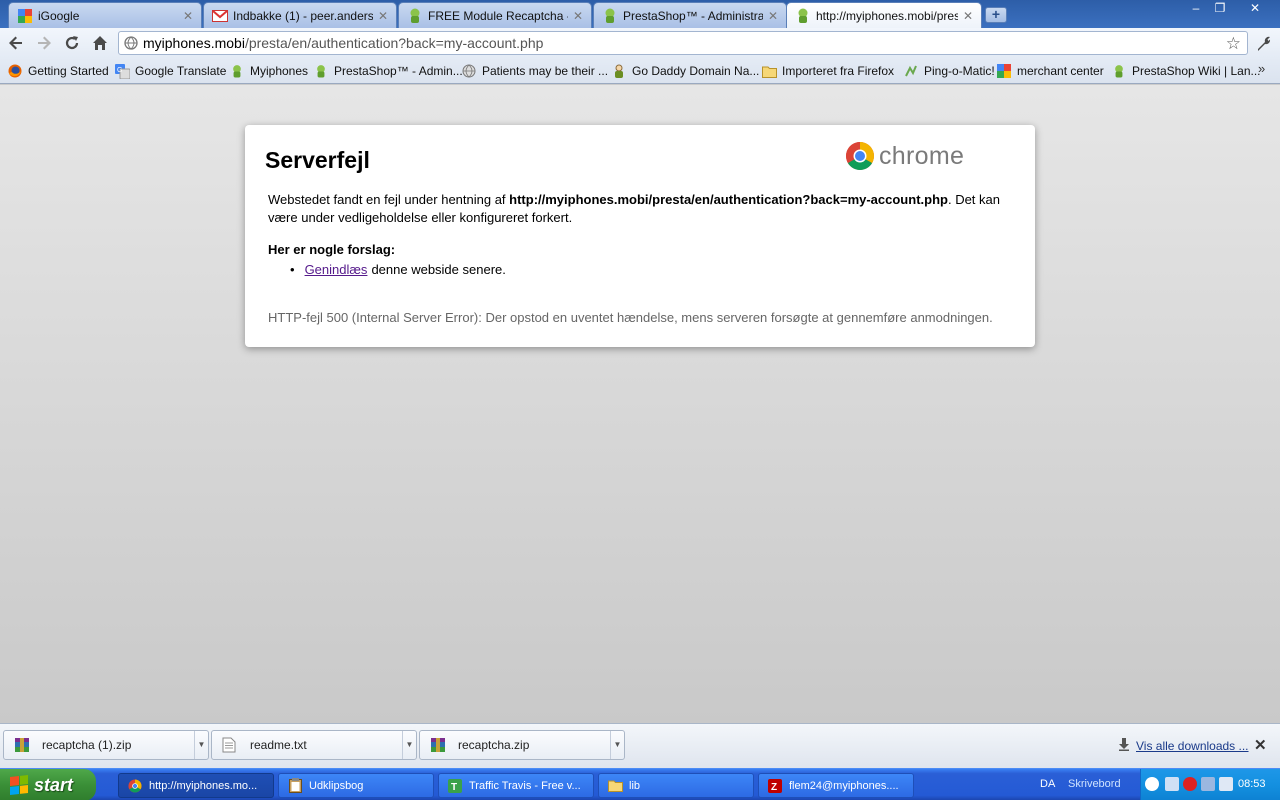  I want to click on download-item: recaptcha.zip ▼, so click(522, 745).